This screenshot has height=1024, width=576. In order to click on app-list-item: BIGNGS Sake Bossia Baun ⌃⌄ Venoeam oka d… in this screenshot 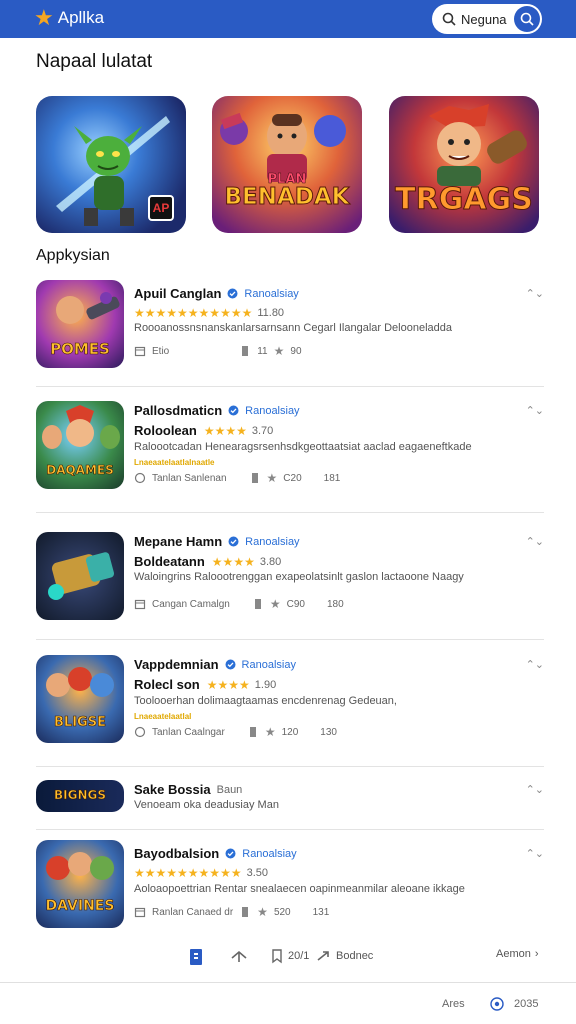, I will do `click(290, 805)`.